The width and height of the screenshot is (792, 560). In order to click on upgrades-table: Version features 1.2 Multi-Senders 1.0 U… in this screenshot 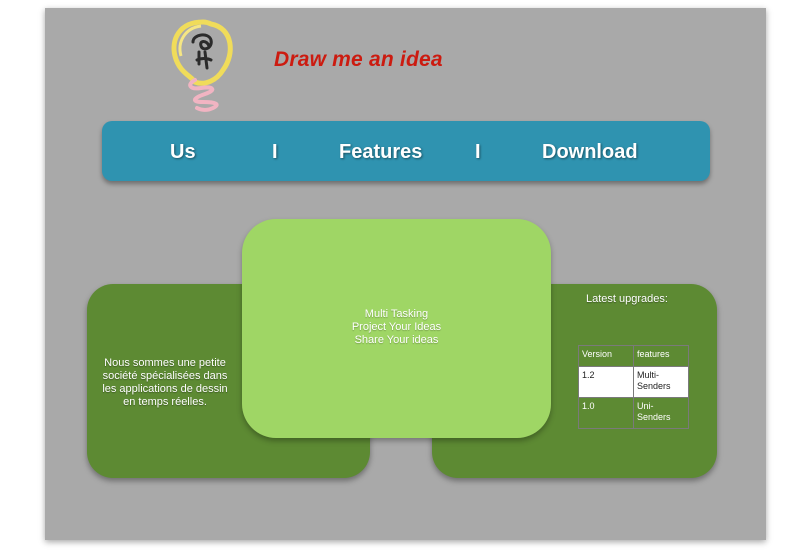, I will do `click(633, 387)`.